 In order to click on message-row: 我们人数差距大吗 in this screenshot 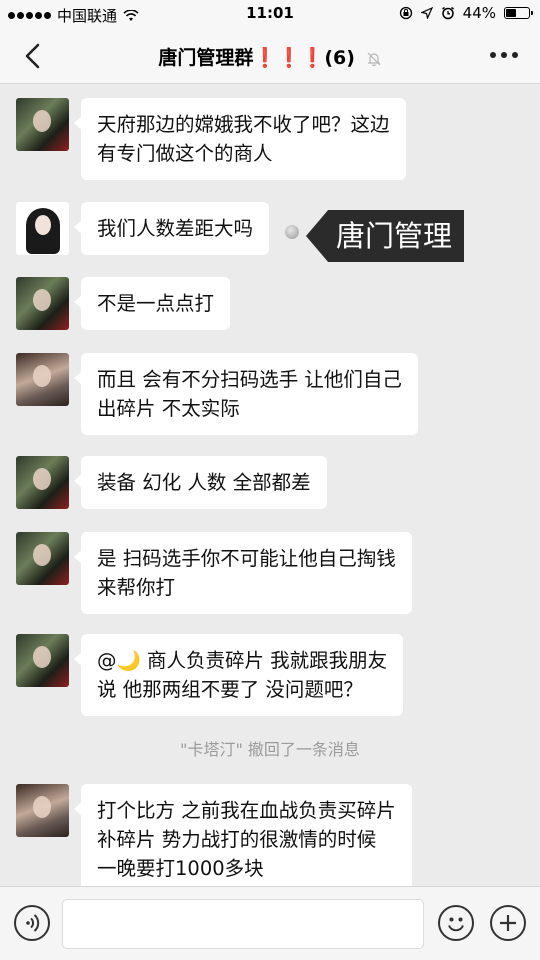, I will do `click(143, 228)`.